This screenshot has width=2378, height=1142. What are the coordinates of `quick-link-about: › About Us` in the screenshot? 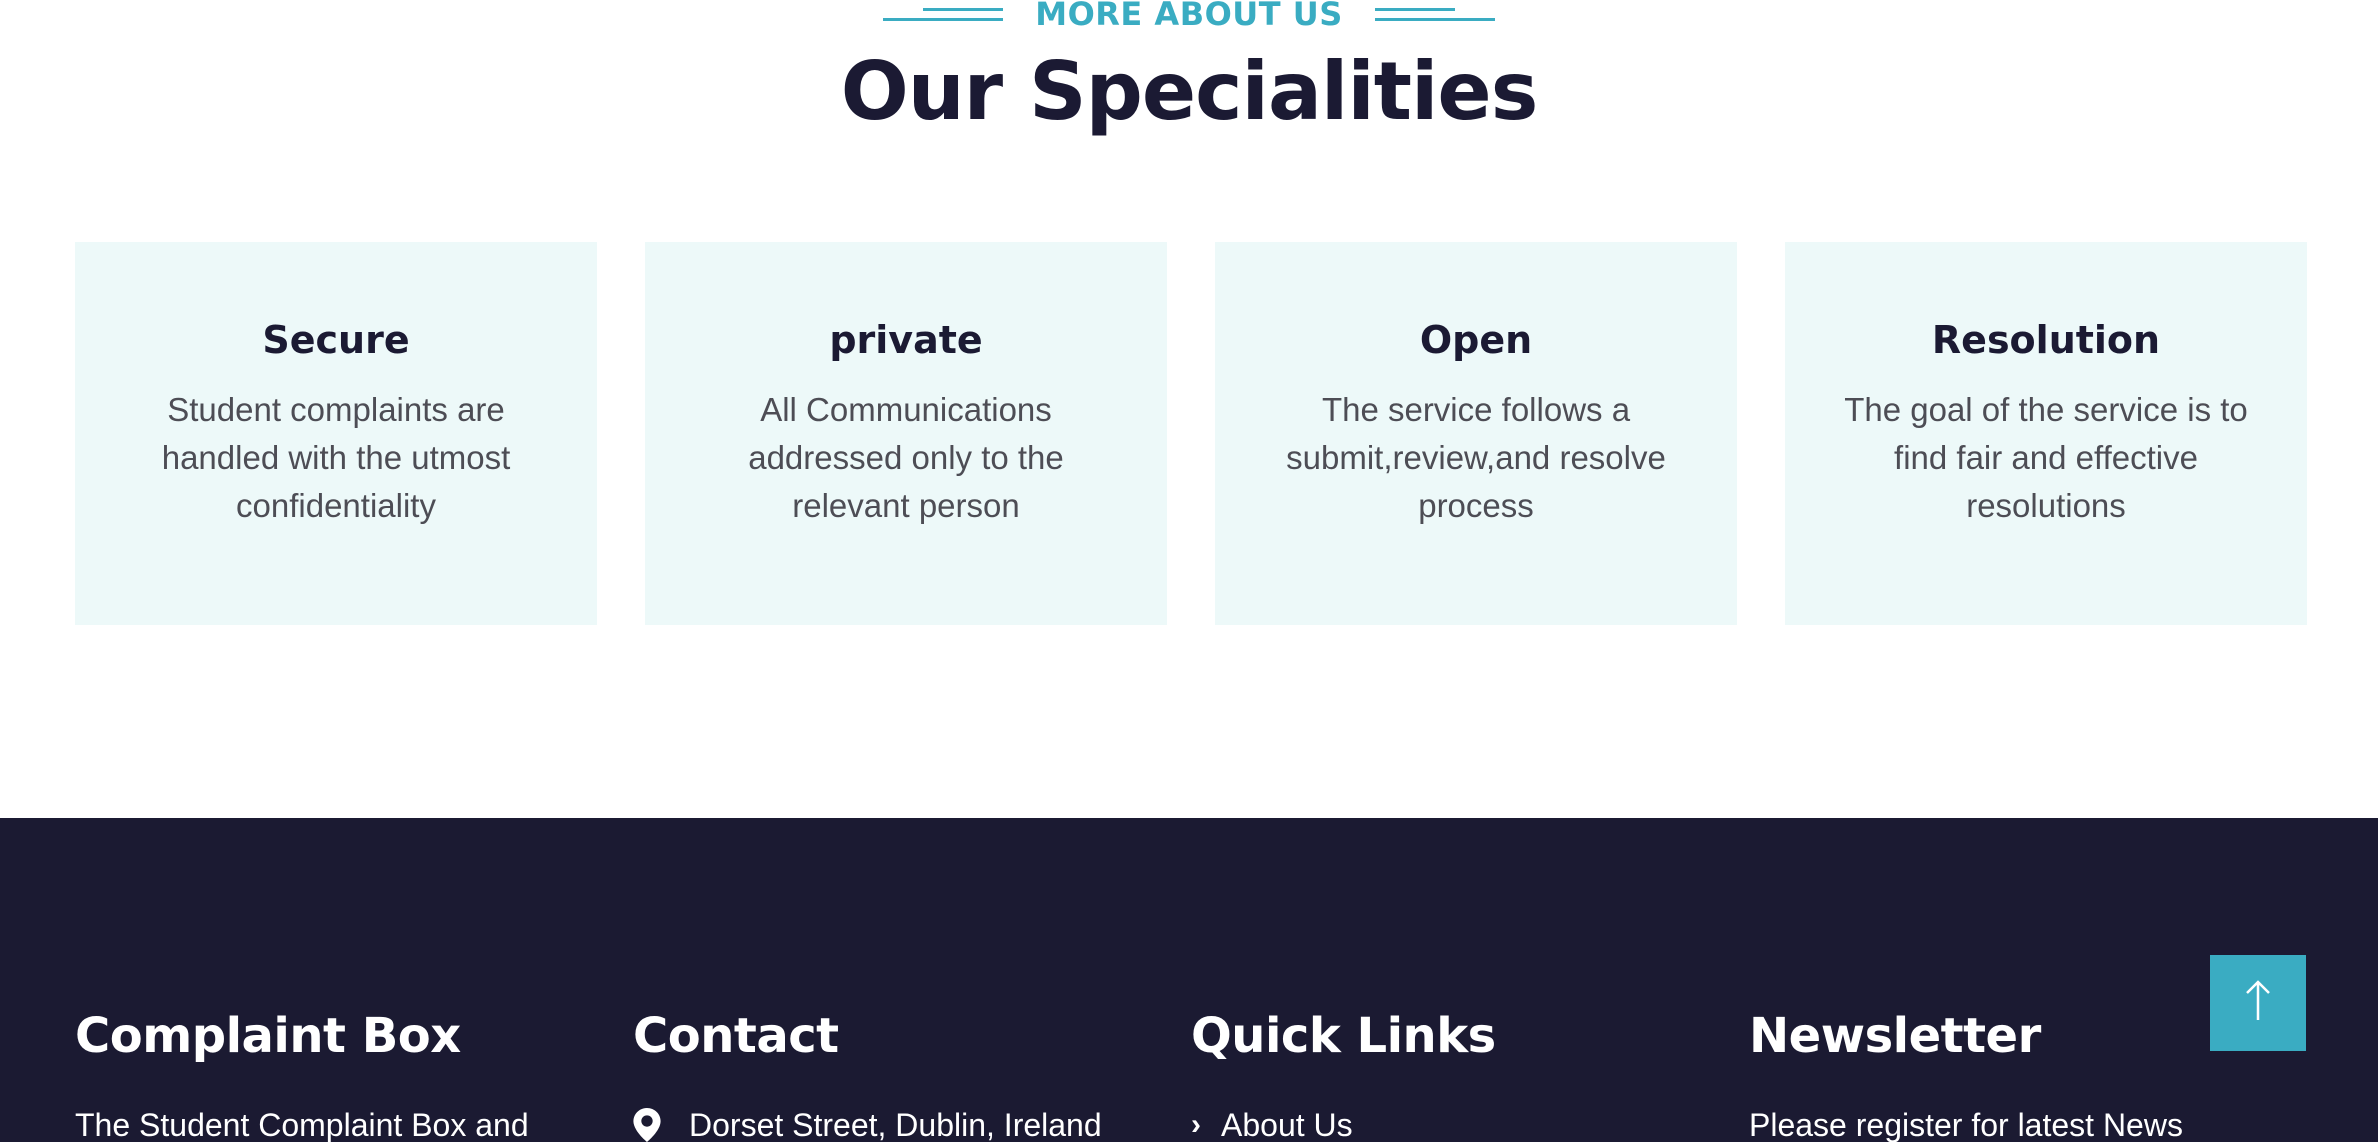 It's located at (1470, 1123).